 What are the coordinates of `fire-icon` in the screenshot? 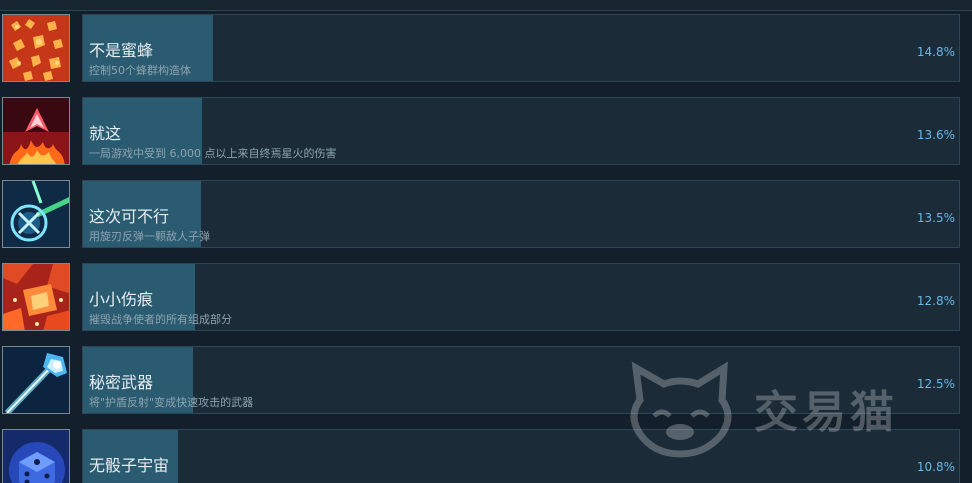 It's located at (36, 131).